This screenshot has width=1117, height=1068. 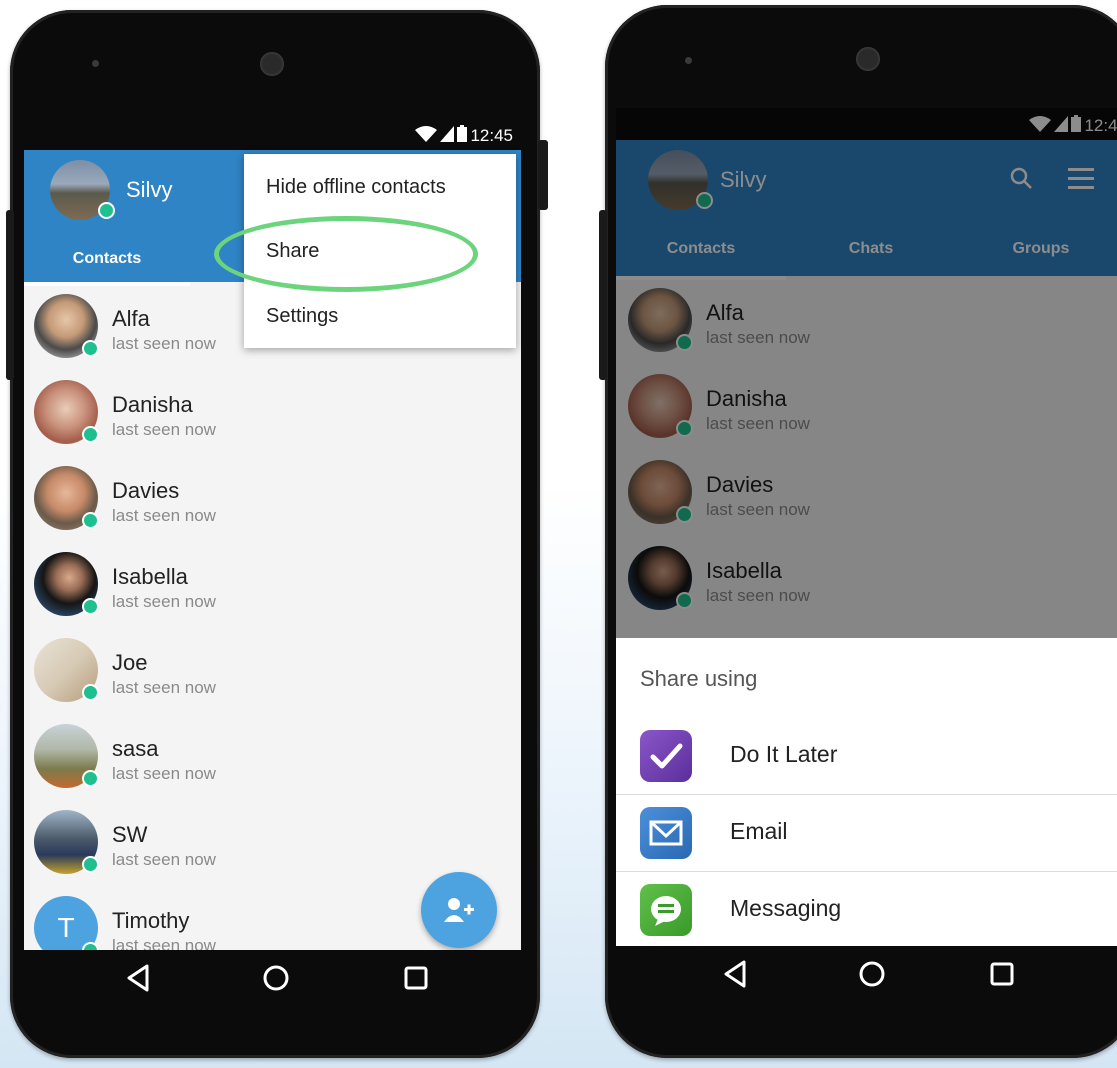 What do you see at coordinates (272, 411) in the screenshot?
I see `contact-row-danisha: Danisha last seen now` at bounding box center [272, 411].